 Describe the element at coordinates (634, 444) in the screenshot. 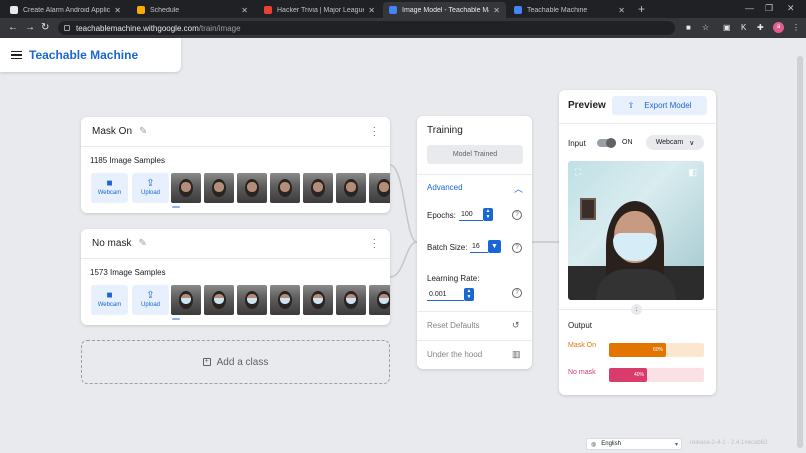

I see `language-select: ◍ English ▾` at that location.